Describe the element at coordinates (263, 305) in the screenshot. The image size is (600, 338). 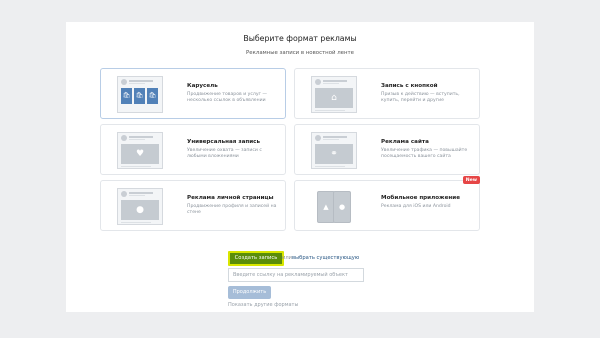
I see `show-other-formats-link: Показать другие форматы` at that location.